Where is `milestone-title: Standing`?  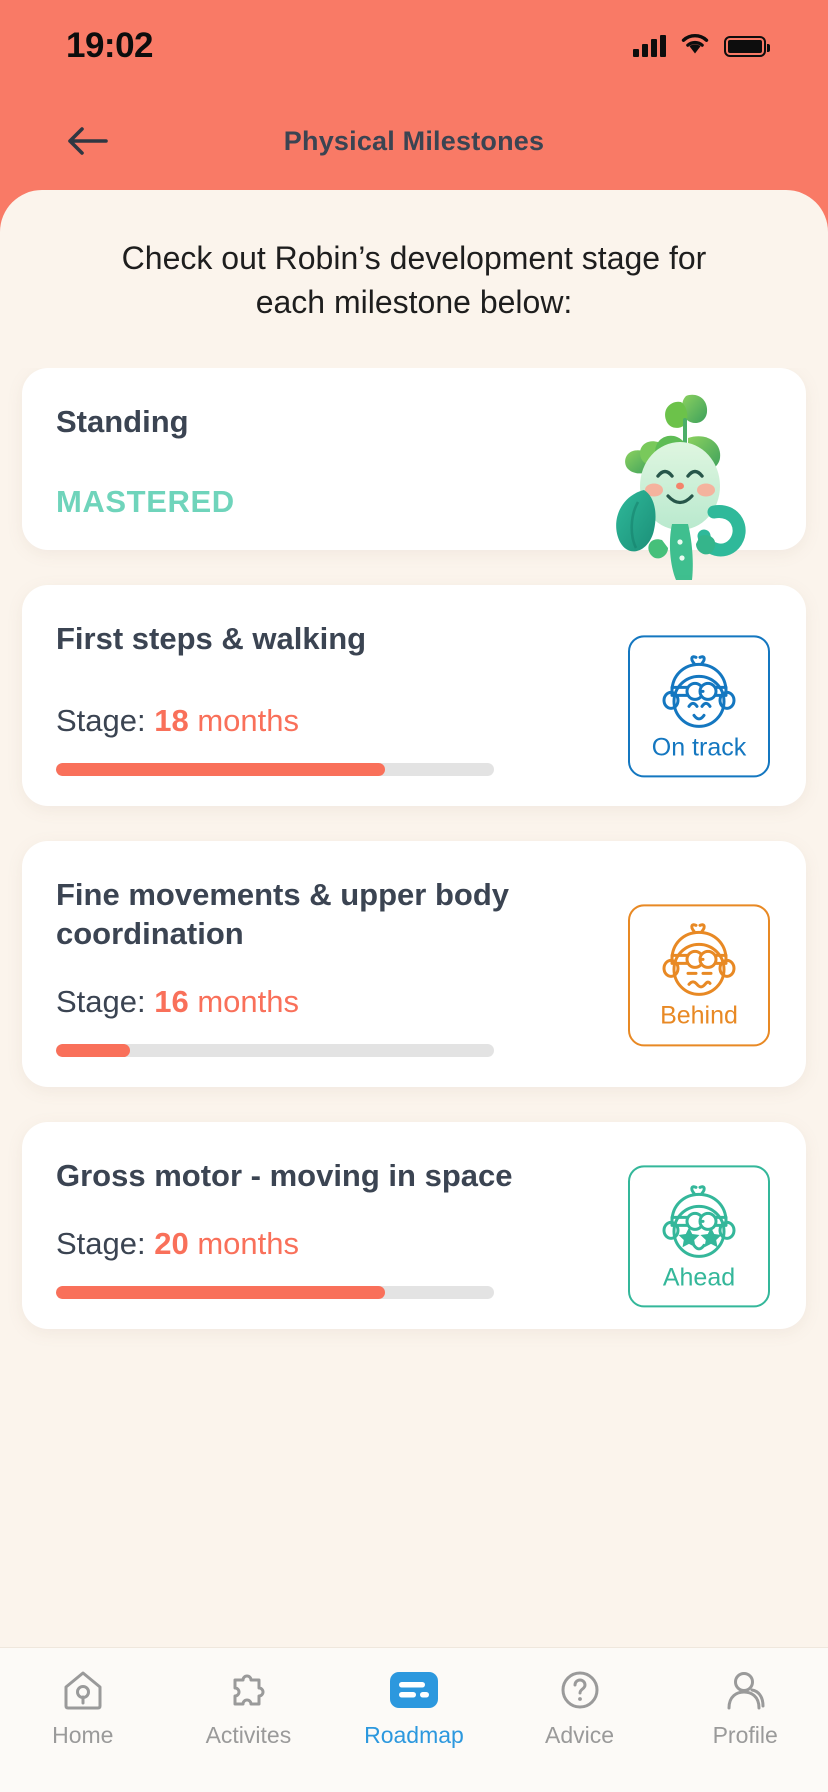
milestone-title: Standing is located at coordinates (122, 421).